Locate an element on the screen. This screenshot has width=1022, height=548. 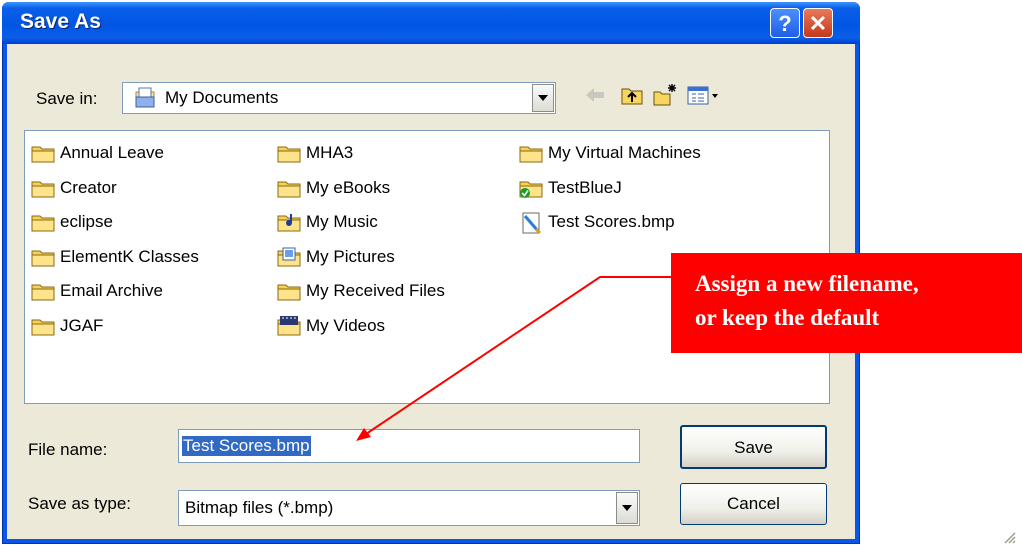
list-item: My Videos is located at coordinates (331, 326).